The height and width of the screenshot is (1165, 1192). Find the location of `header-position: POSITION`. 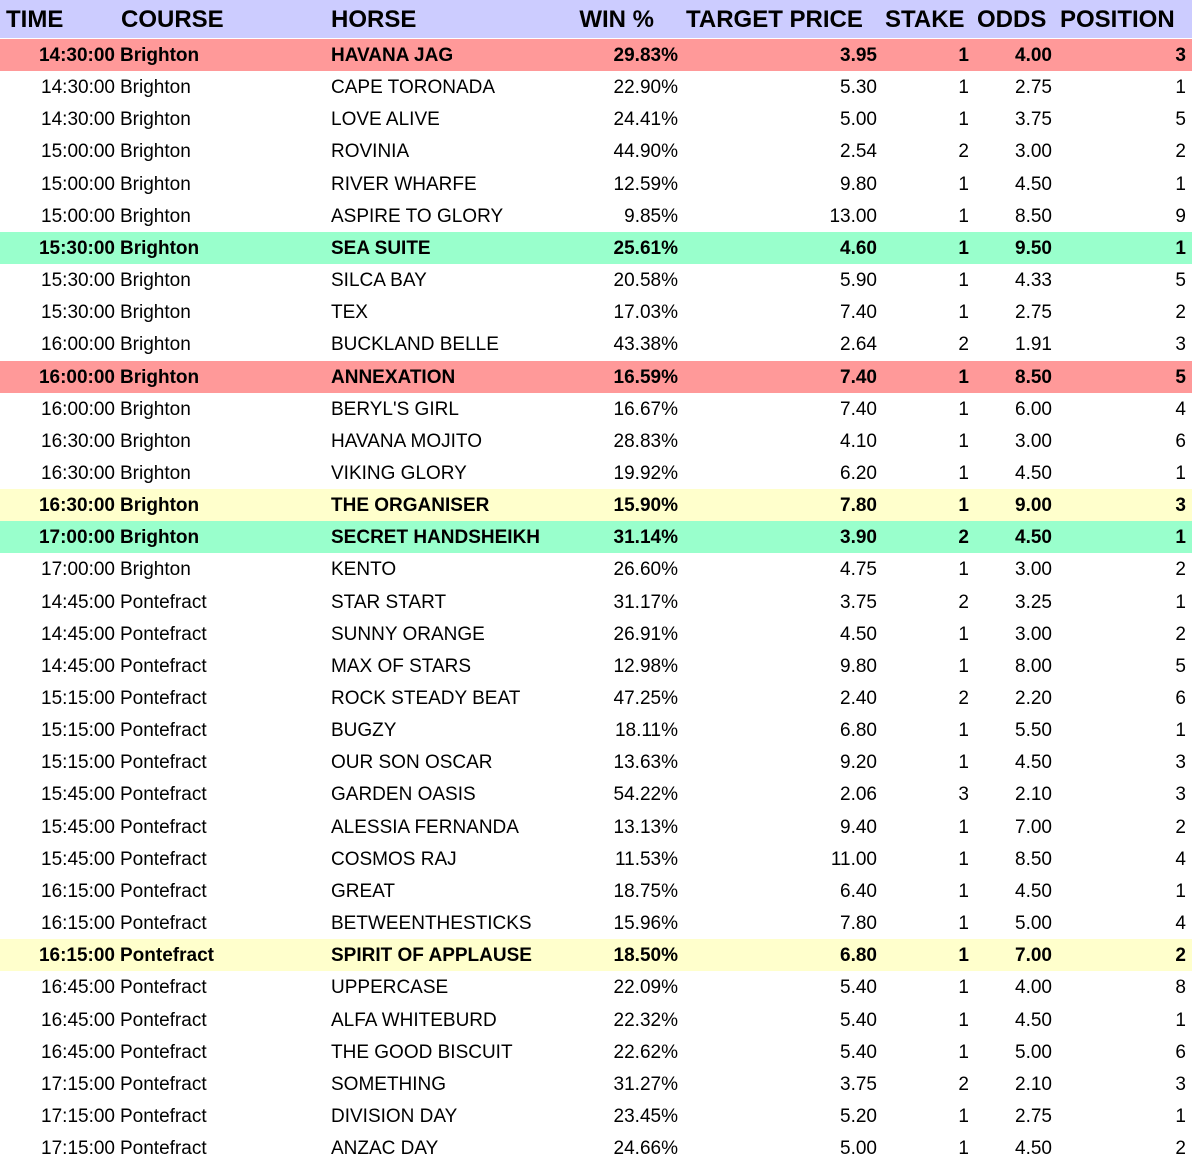

header-position: POSITION is located at coordinates (1117, 20).